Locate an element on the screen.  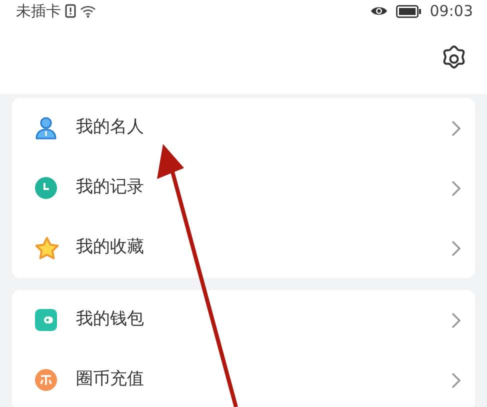
person-icon is located at coordinates (46, 128).